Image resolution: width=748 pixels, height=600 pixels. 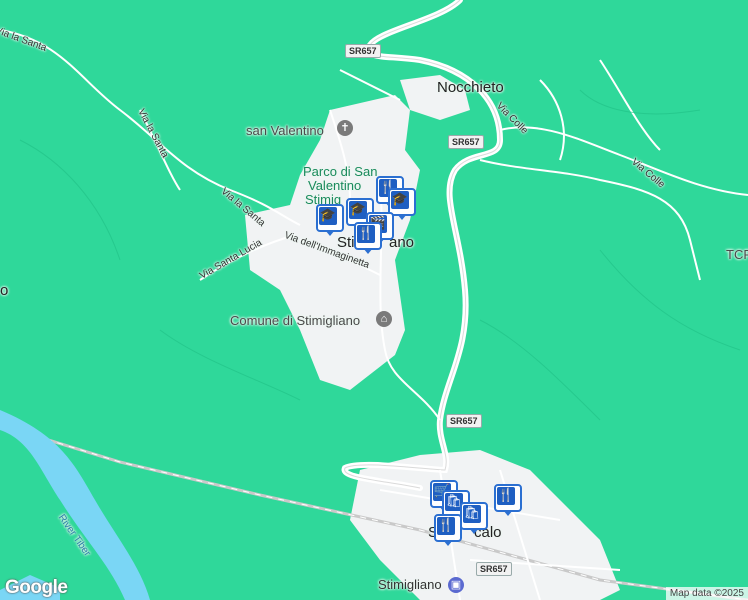 I want to click on map-attribution: Map data ©2025, so click(x=706, y=593).